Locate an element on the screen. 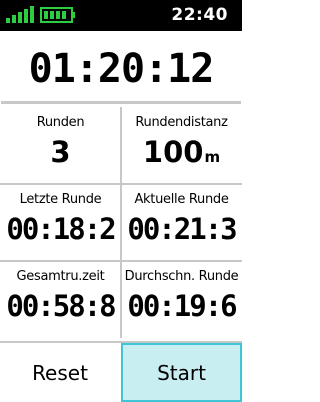 The image size is (320, 402). main-timer-value: 01:20:12 is located at coordinates (121, 68).